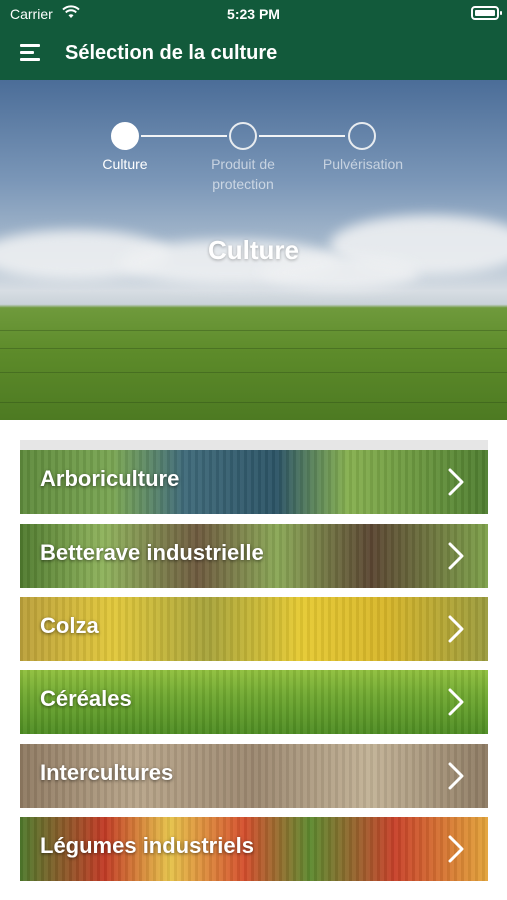 The height and width of the screenshot is (900, 507). Describe the element at coordinates (110, 478) in the screenshot. I see `crop-label: Arboriculture` at that location.